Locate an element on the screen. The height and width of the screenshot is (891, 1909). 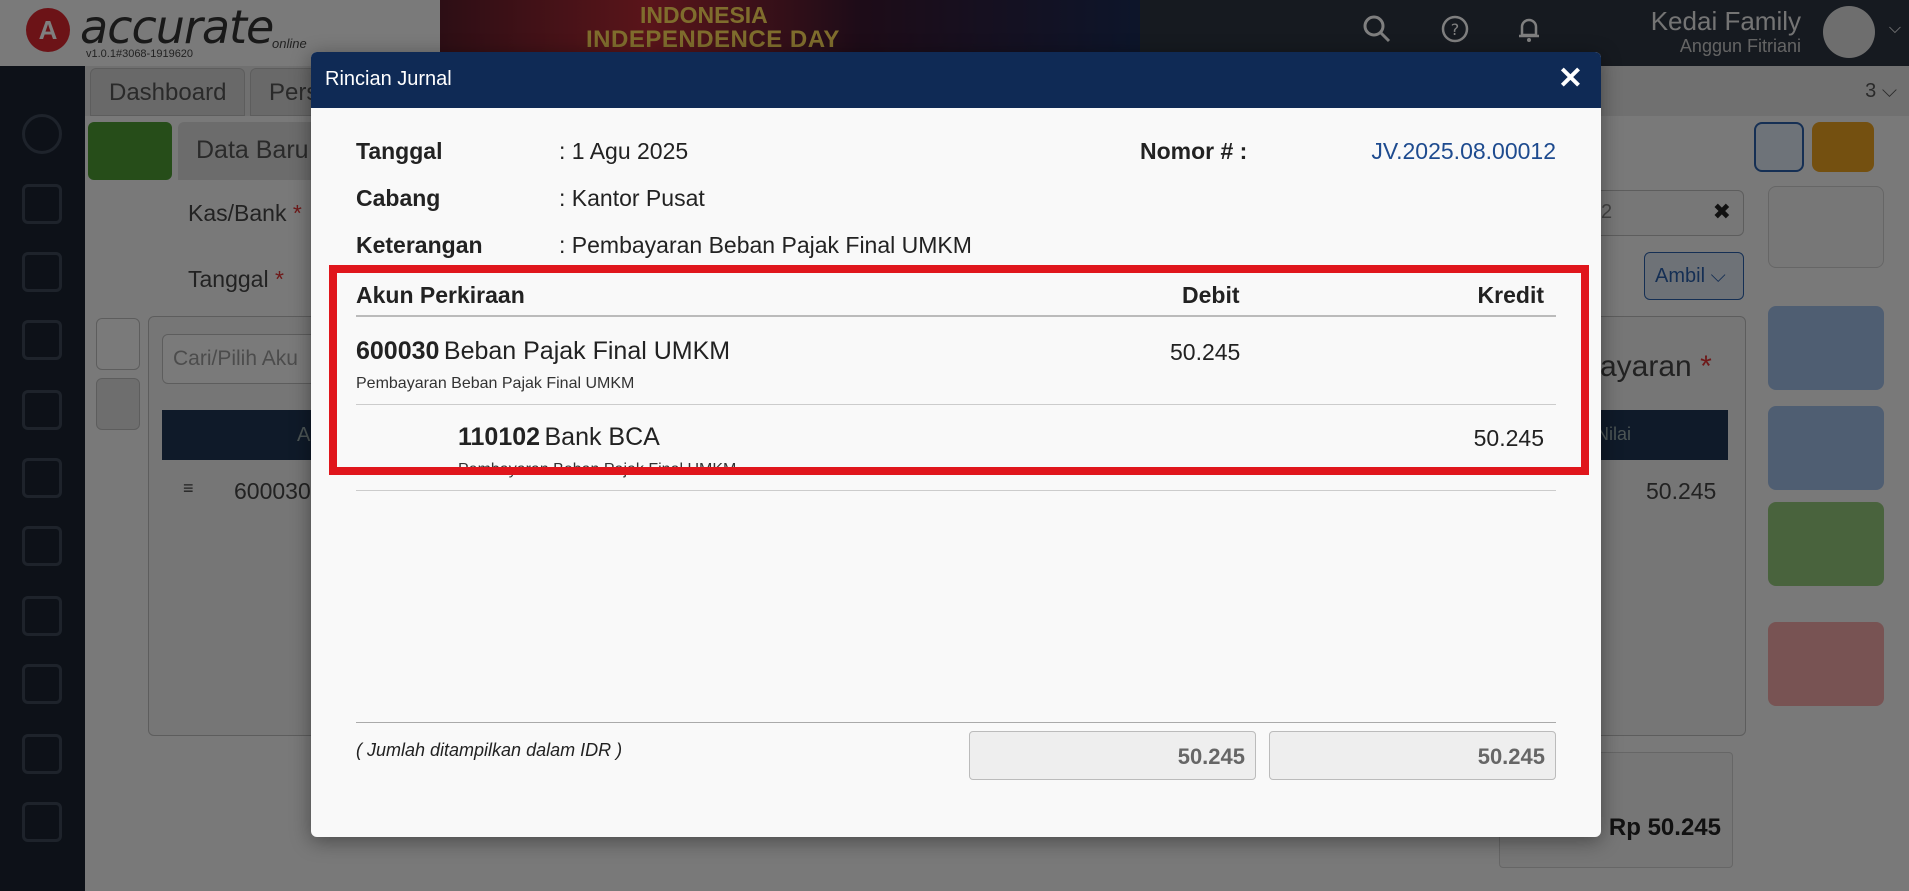
footer-divider is located at coordinates (956, 722).